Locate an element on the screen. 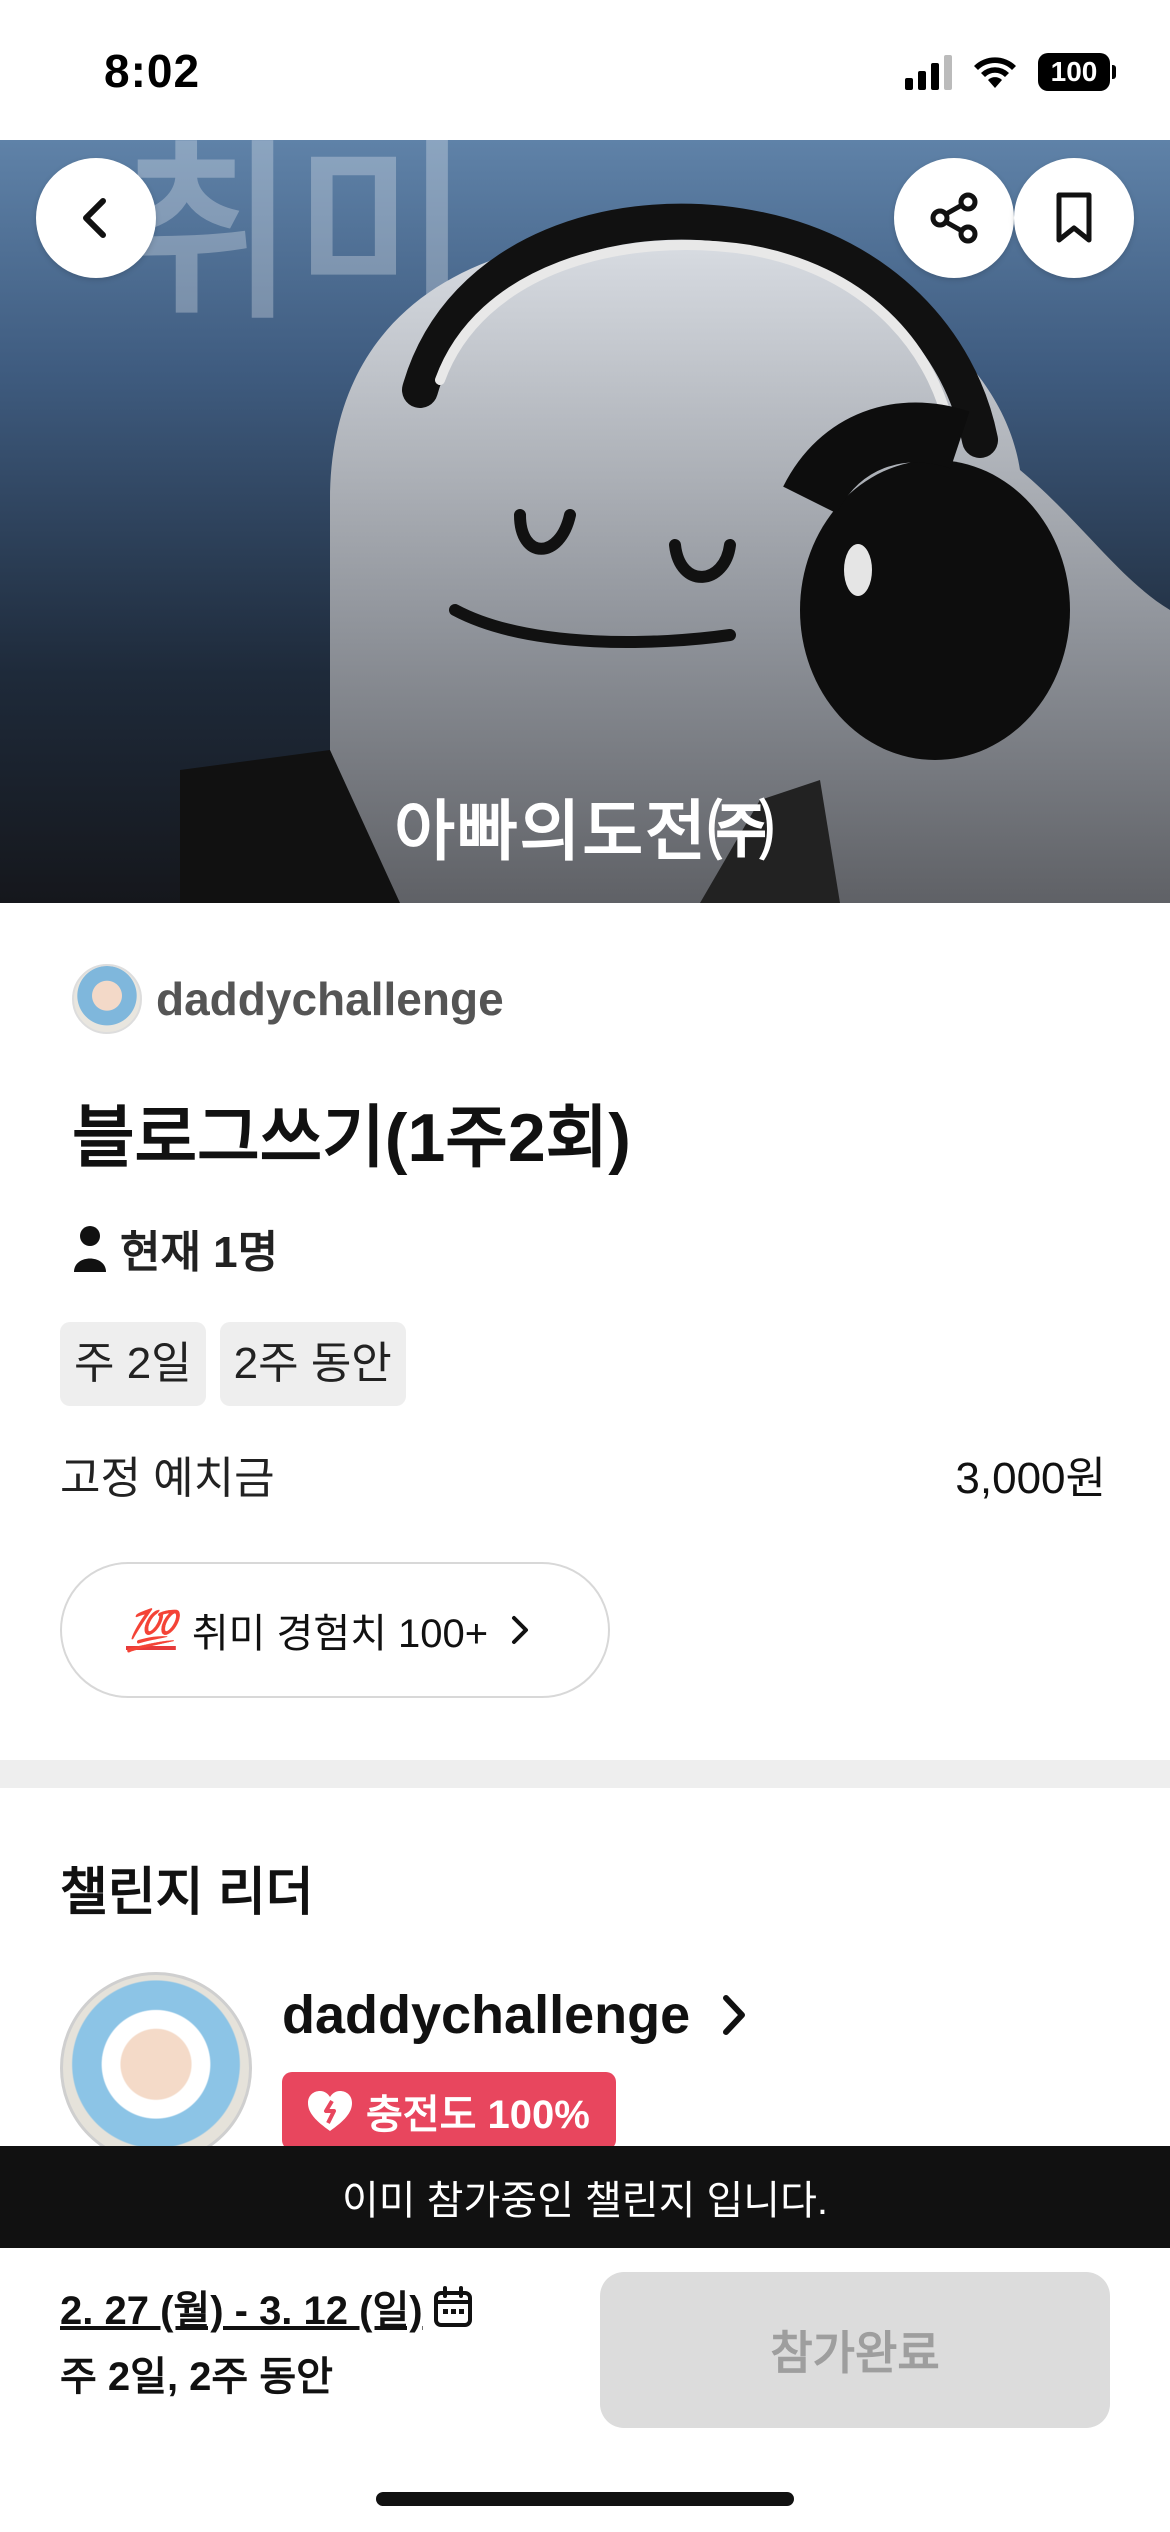 Image resolution: width=1170 pixels, height=2532 pixels. member-count: 현재 1명 is located at coordinates (175, 1248).